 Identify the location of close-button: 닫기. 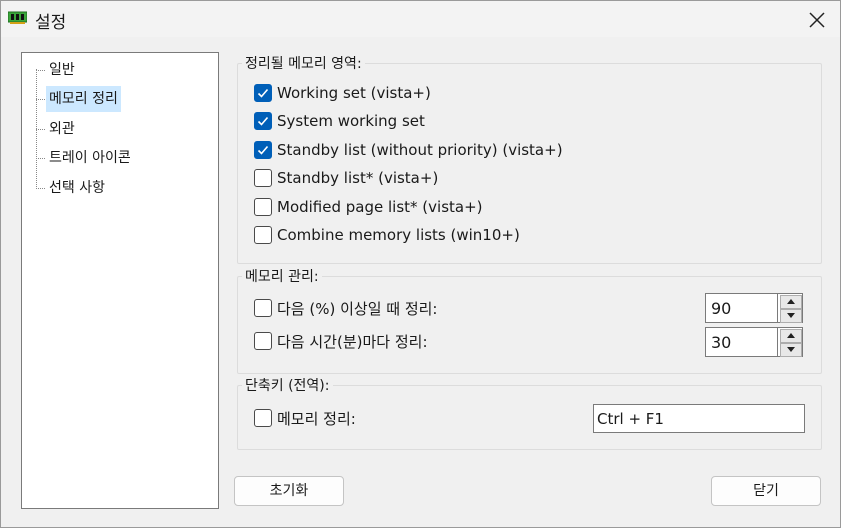
(766, 491).